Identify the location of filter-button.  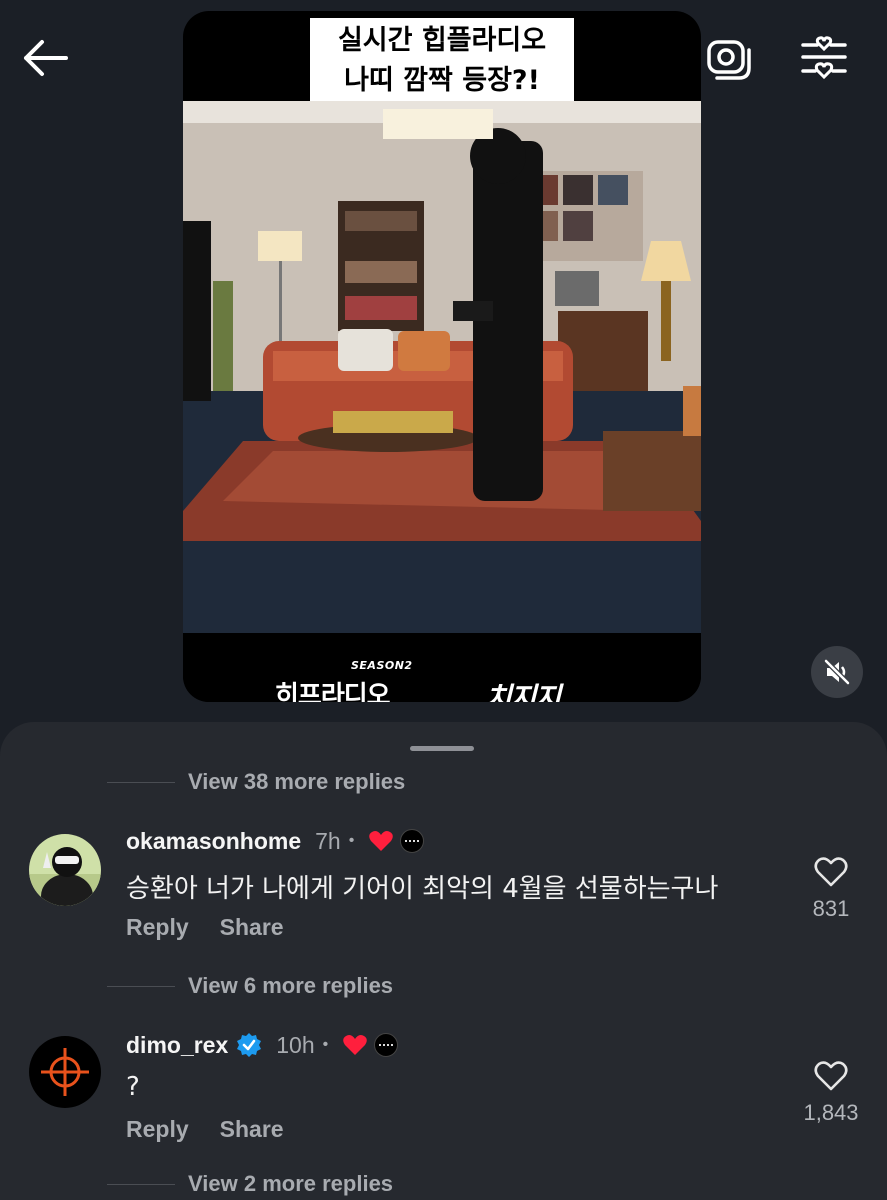
(824, 58).